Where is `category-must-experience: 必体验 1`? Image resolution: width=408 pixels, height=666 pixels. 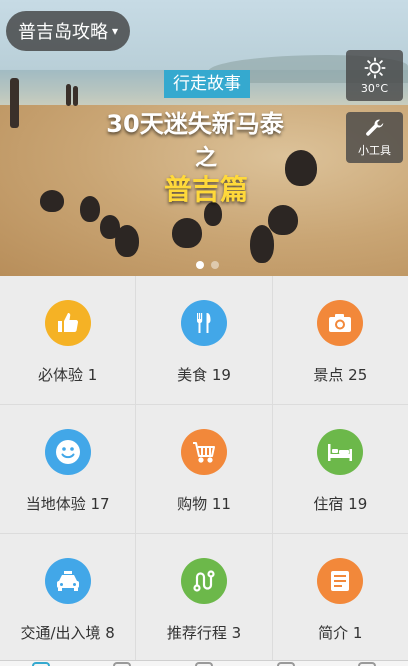
category-must-experience: 必体验 1 is located at coordinates (68, 340).